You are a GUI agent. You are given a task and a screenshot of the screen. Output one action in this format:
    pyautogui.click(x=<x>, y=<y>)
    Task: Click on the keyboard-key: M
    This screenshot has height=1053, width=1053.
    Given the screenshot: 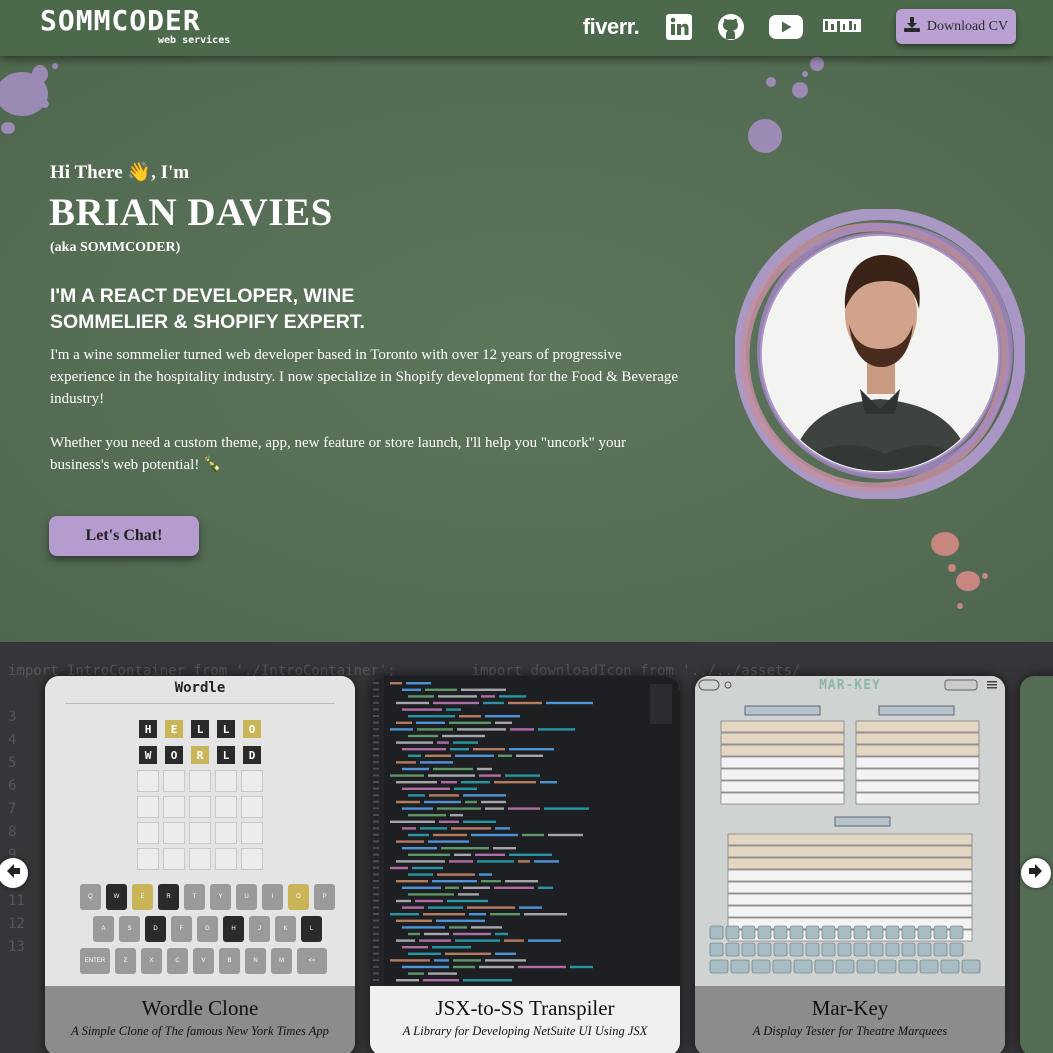 What is the action you would take?
    pyautogui.click(x=281, y=961)
    